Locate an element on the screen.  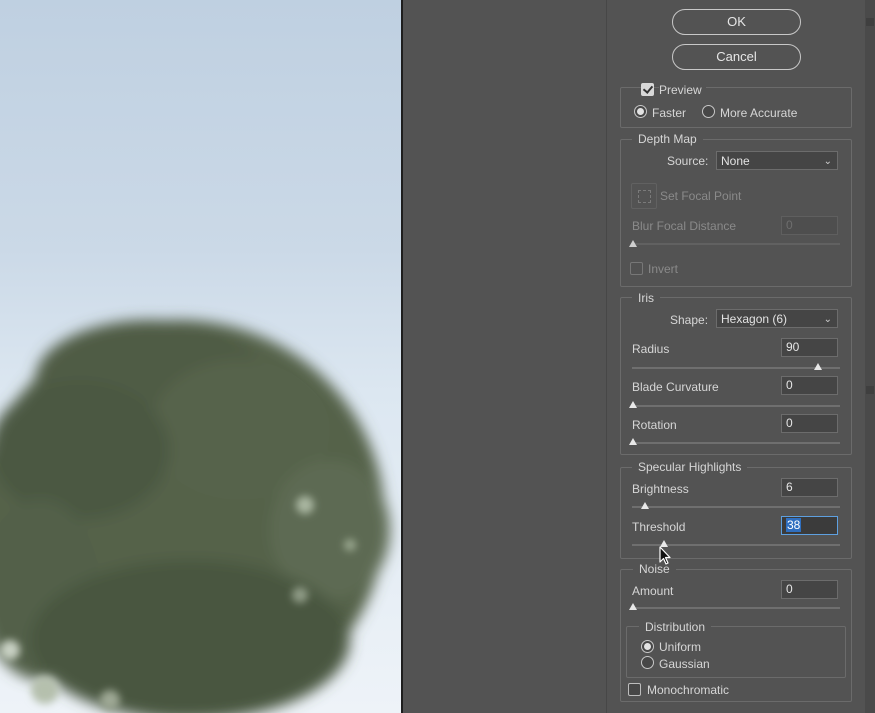
gaussian-label: Gaussian is located at coordinates (684, 664).